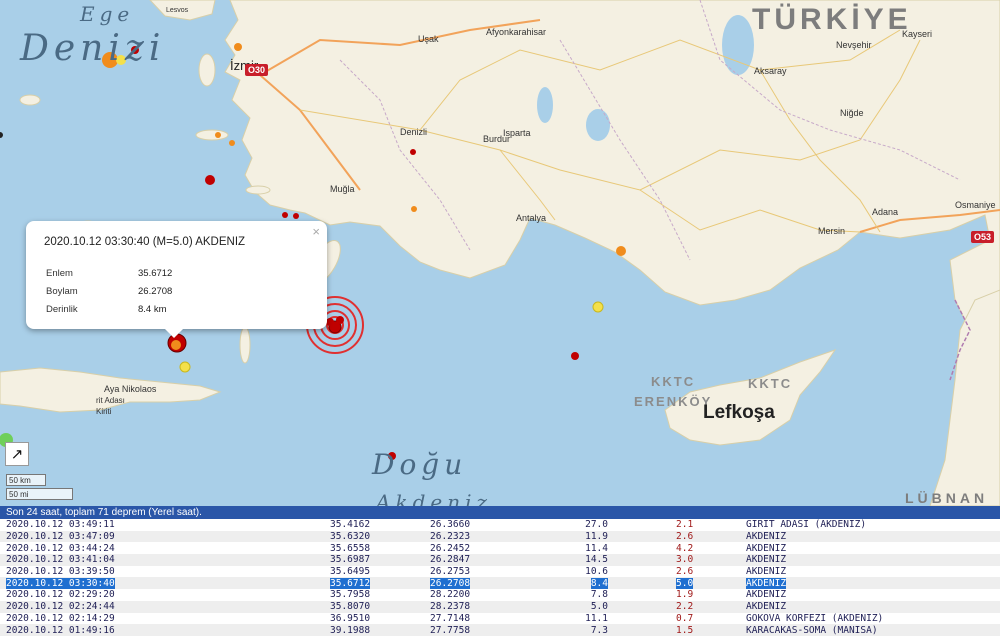 The height and width of the screenshot is (637, 1000). I want to click on lake-egirdir, so click(545, 105).